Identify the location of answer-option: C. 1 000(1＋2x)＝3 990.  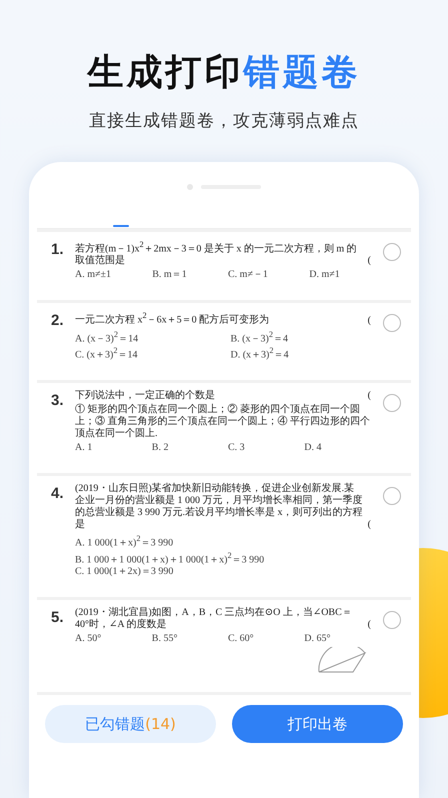
(225, 572).